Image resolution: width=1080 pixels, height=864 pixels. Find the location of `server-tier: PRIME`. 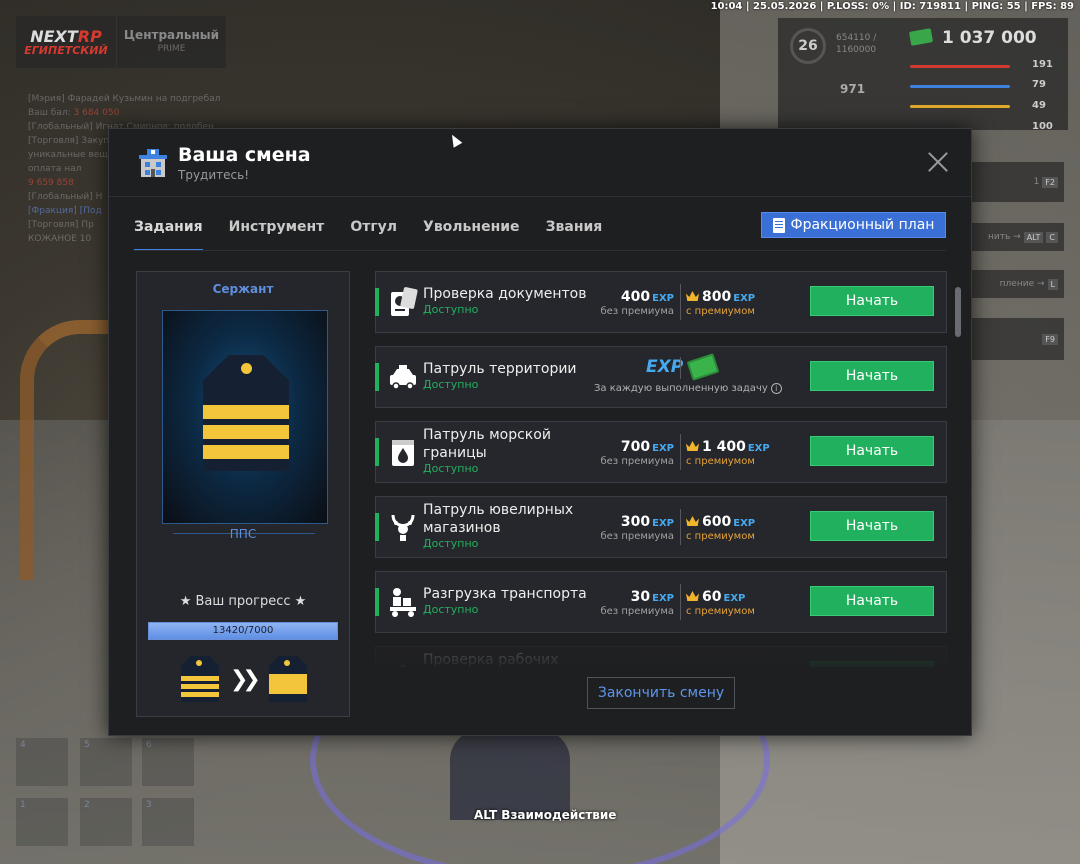

server-tier: PRIME is located at coordinates (171, 48).